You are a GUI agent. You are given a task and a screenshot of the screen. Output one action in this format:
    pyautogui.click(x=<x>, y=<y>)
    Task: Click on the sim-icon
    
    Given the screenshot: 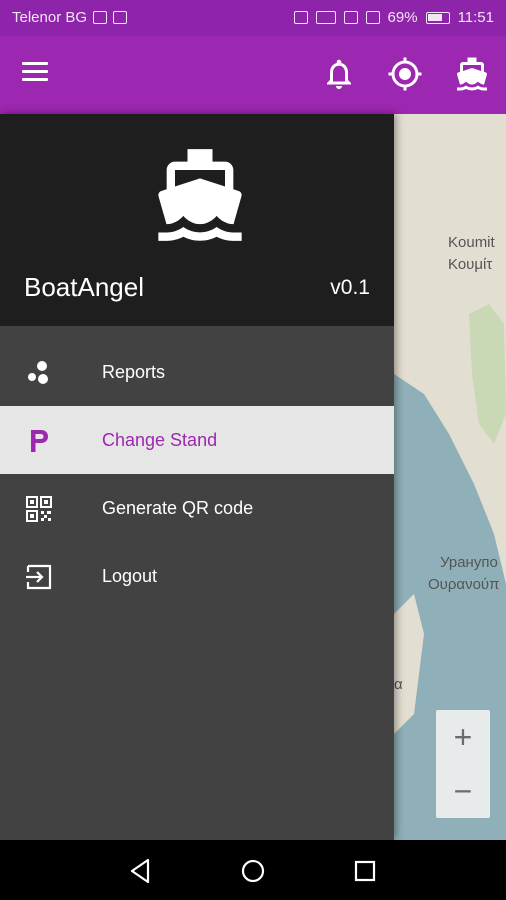 What is the action you would take?
    pyautogui.click(x=100, y=17)
    